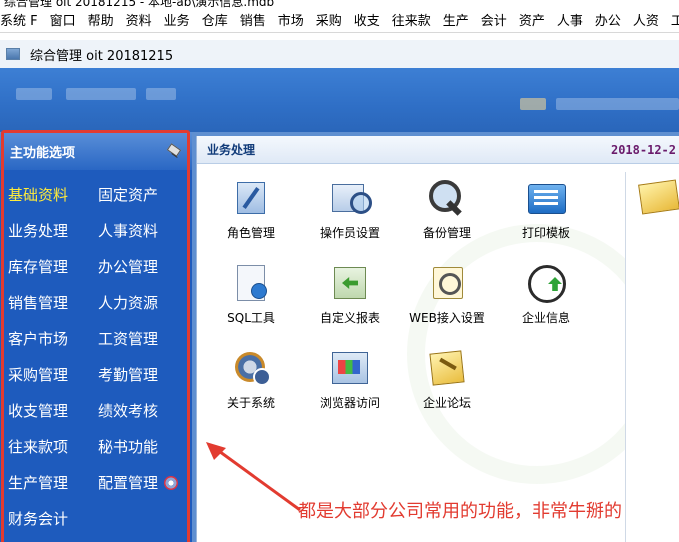 This screenshot has height=542, width=679. What do you see at coordinates (646, 21) in the screenshot?
I see `menu-hr: 人资` at bounding box center [646, 21].